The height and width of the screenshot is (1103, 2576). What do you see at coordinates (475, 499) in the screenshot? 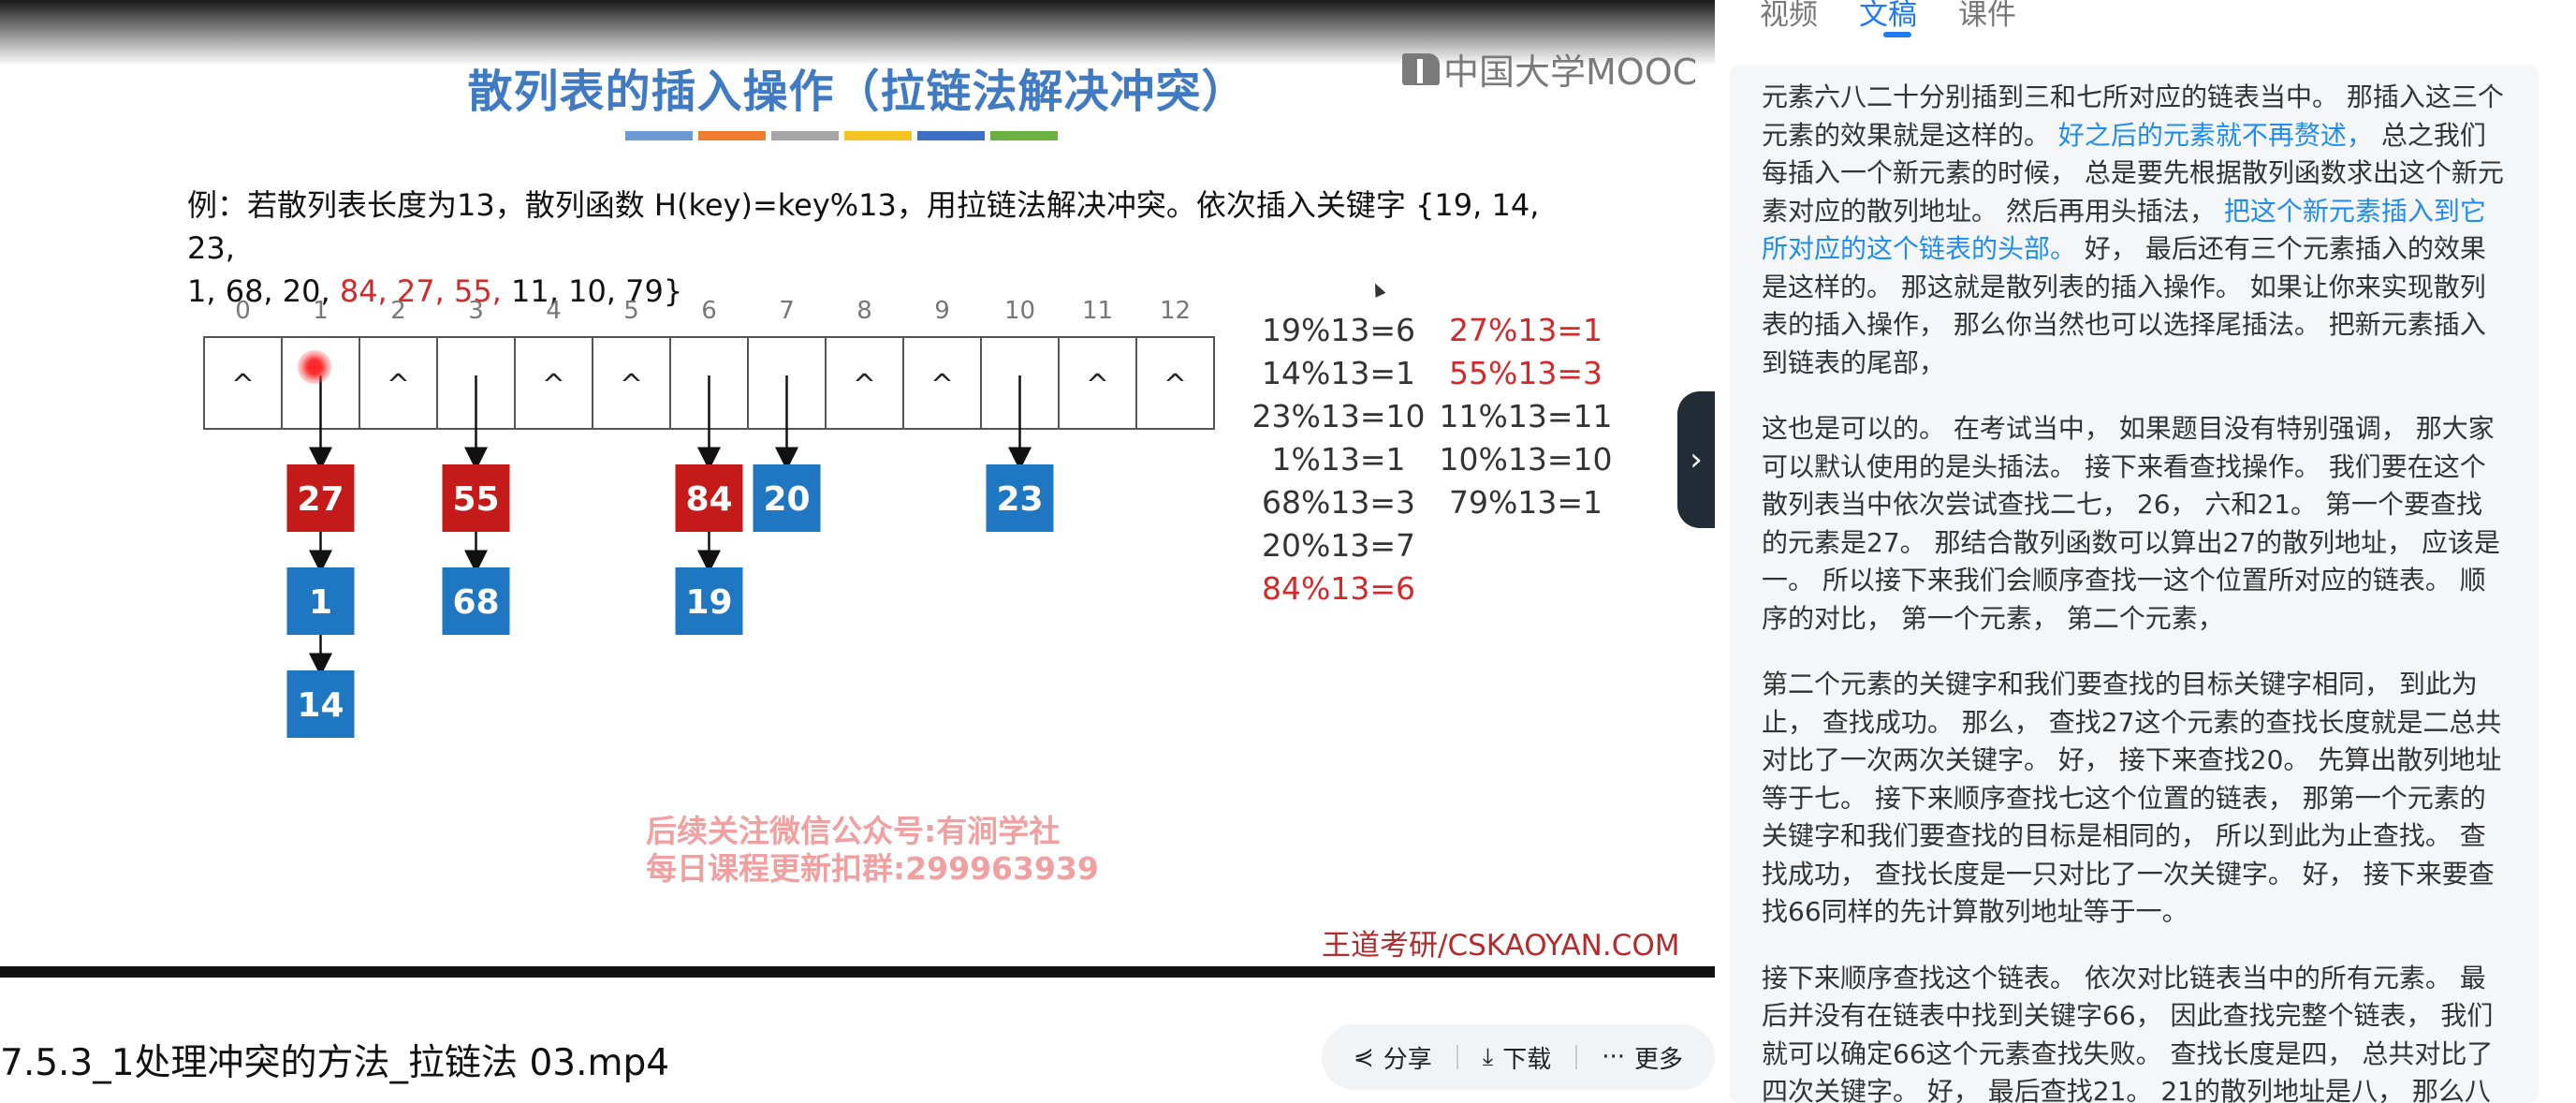
I see `chain-node-key: 55` at bounding box center [475, 499].